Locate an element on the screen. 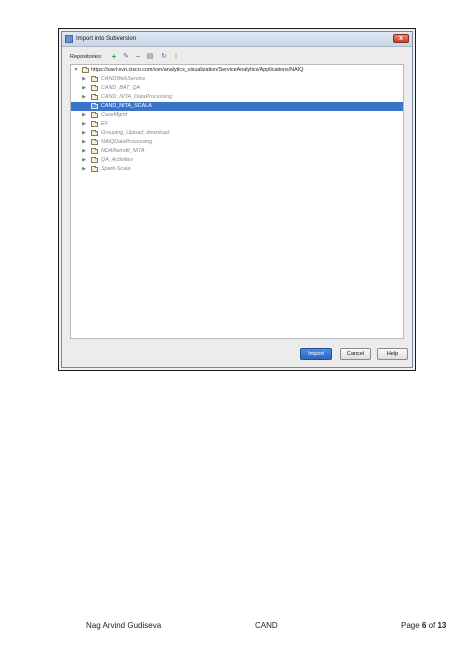 Image resolution: width=474 pixels, height=670 pixels. tree-item-label: CAND_NITA_DataProcessing is located at coordinates (137, 97).